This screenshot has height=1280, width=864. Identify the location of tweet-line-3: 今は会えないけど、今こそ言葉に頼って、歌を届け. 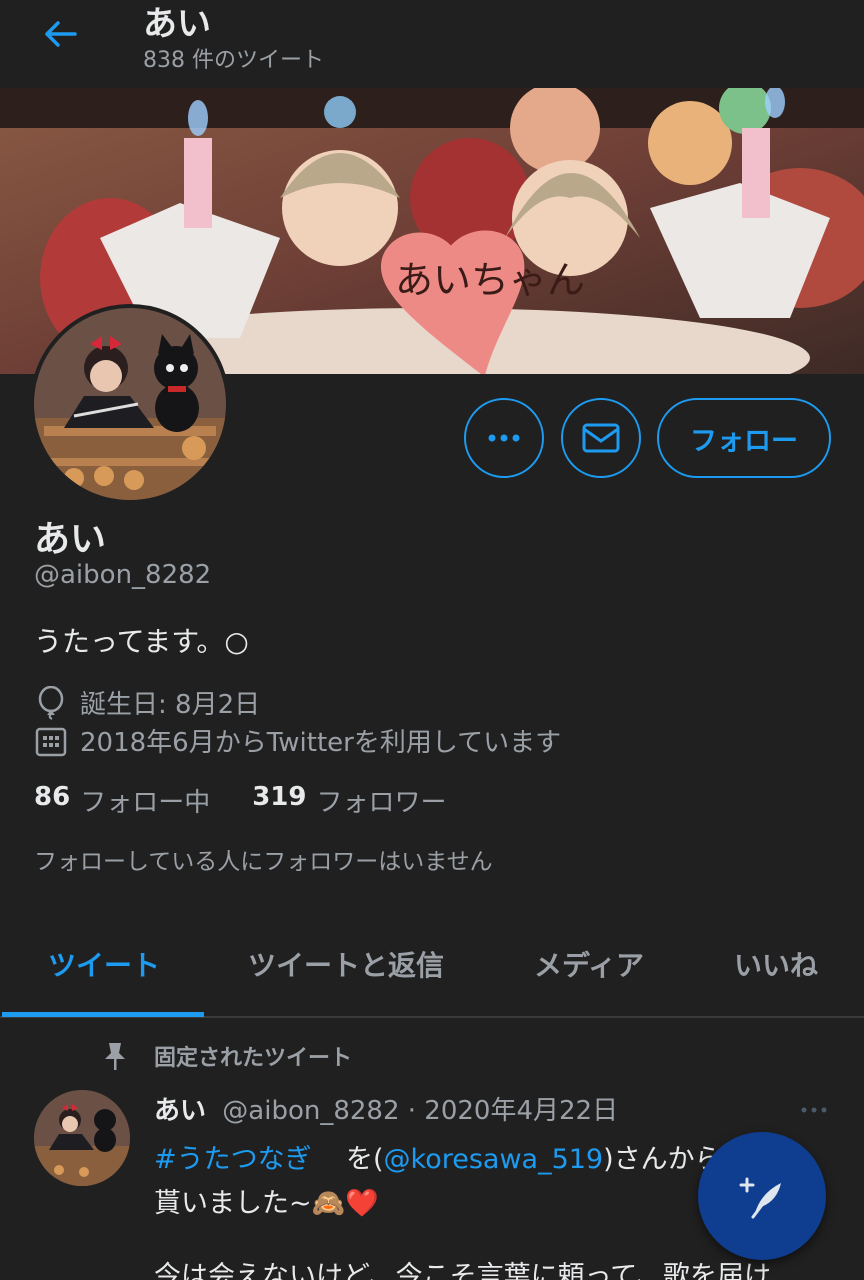
(462, 1270).